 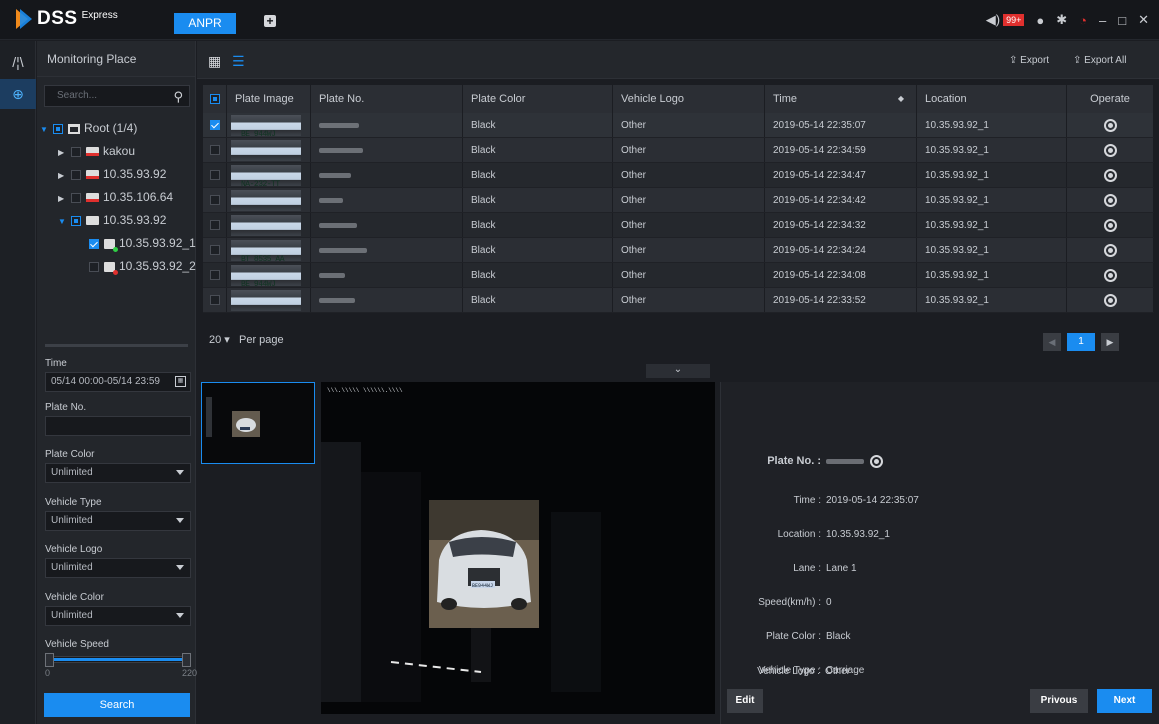 I want to click on plate-image-cell: NA-232-TT, so click(x=269, y=175).